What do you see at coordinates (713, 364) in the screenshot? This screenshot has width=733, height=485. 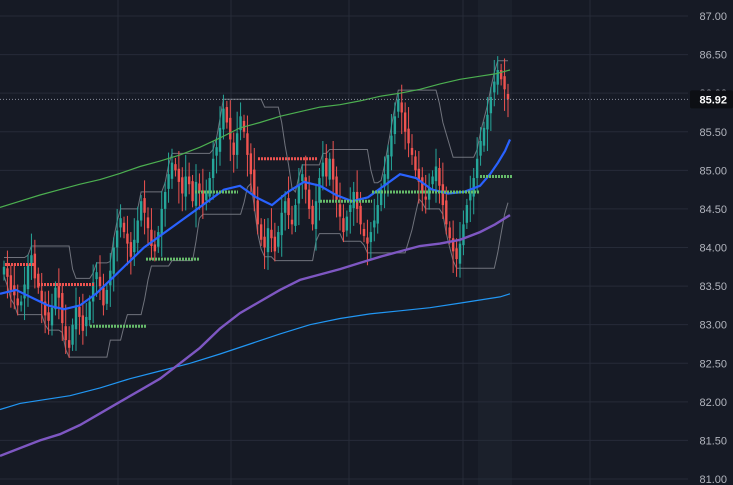 I see `y-tick-label: 82.50` at bounding box center [713, 364].